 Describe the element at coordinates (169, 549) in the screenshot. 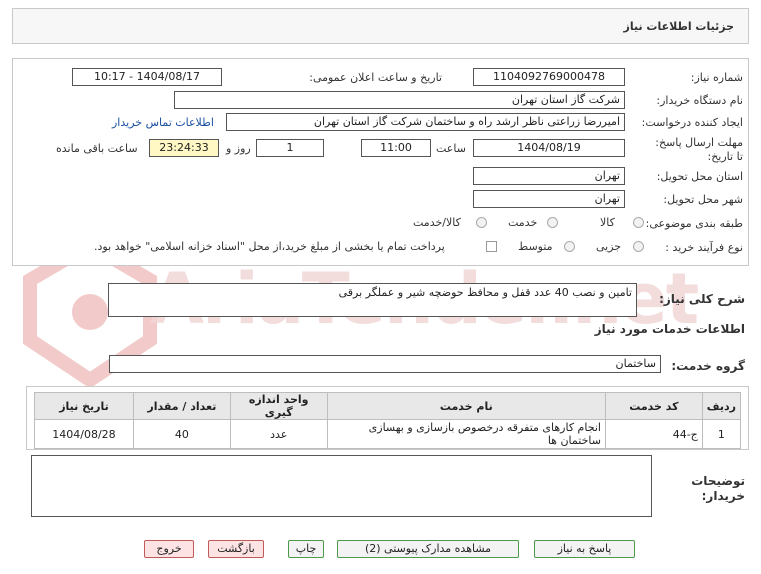

I see `exit-button: خروج` at that location.